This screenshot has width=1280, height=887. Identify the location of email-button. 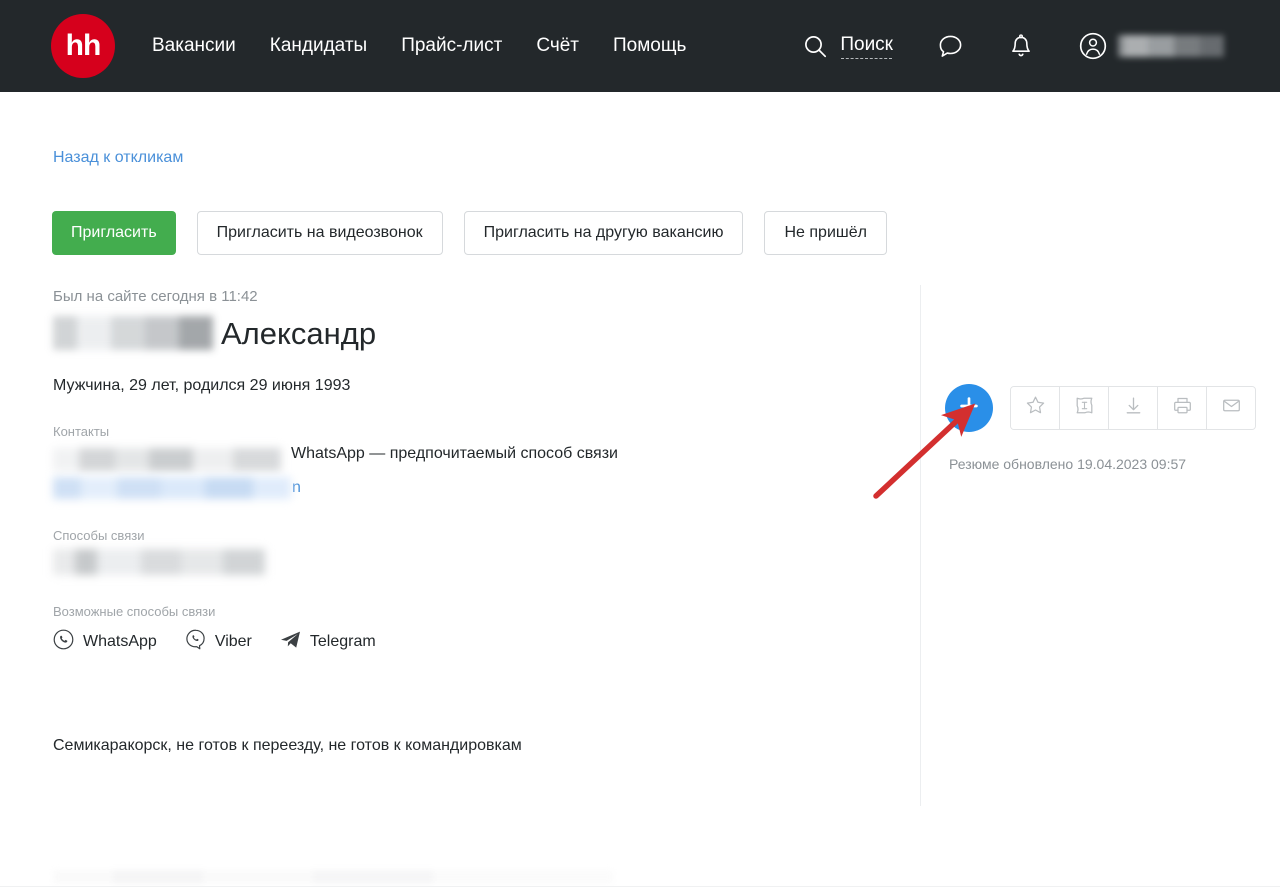
(1231, 408).